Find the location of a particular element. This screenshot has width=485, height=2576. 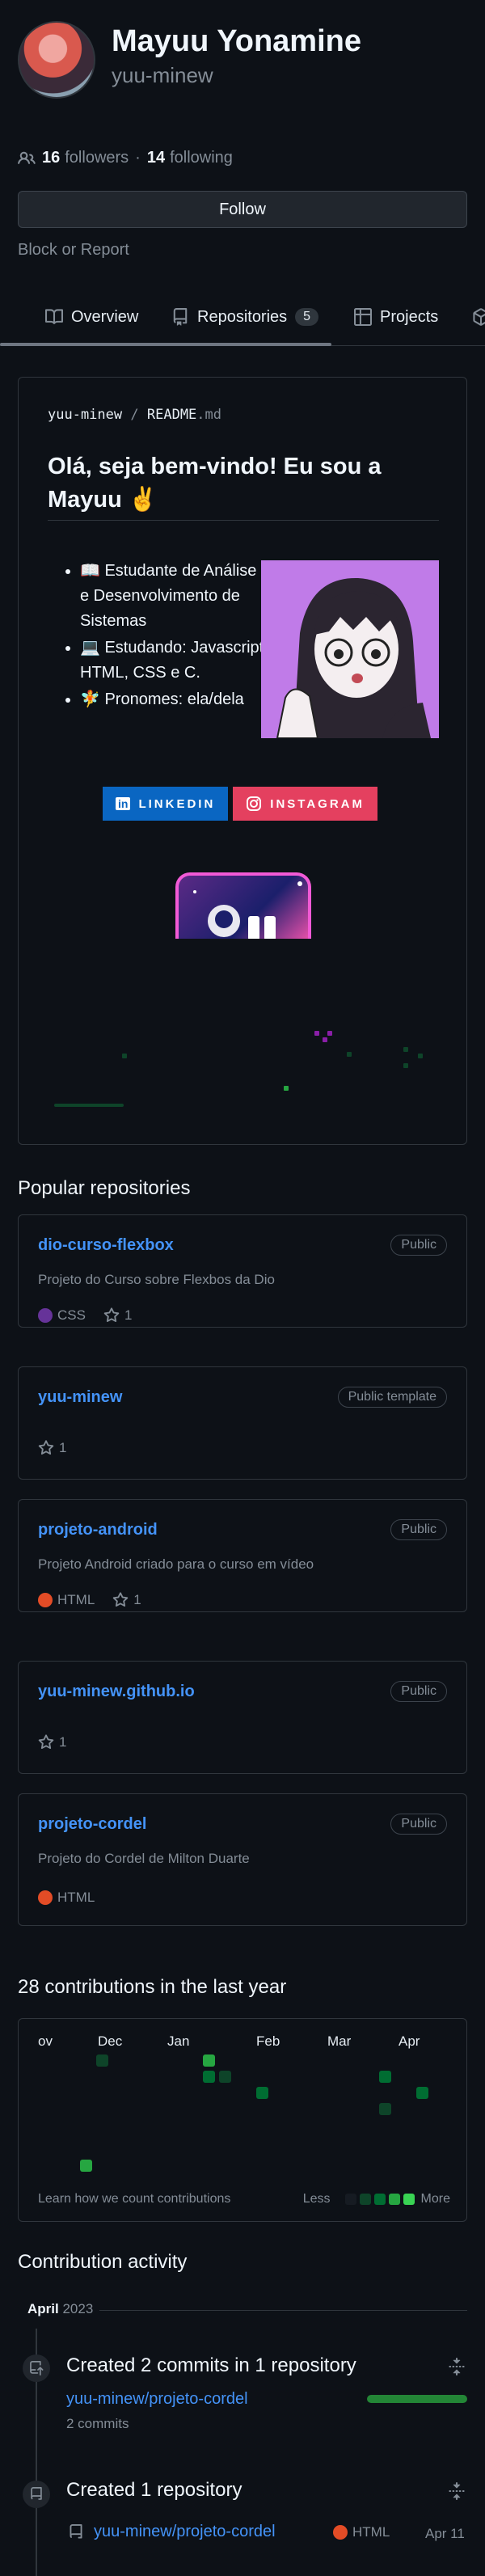

readme-owner-link: yuu-minew is located at coordinates (85, 415).